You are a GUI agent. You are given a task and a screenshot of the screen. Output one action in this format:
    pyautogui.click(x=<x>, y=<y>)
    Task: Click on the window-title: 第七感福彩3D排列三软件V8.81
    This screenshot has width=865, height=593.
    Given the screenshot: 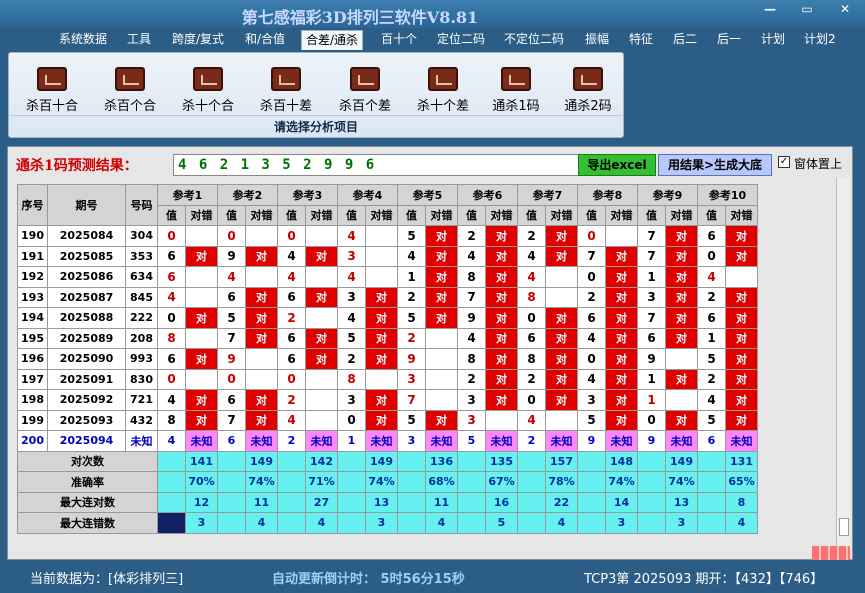 What is the action you would take?
    pyautogui.click(x=360, y=17)
    